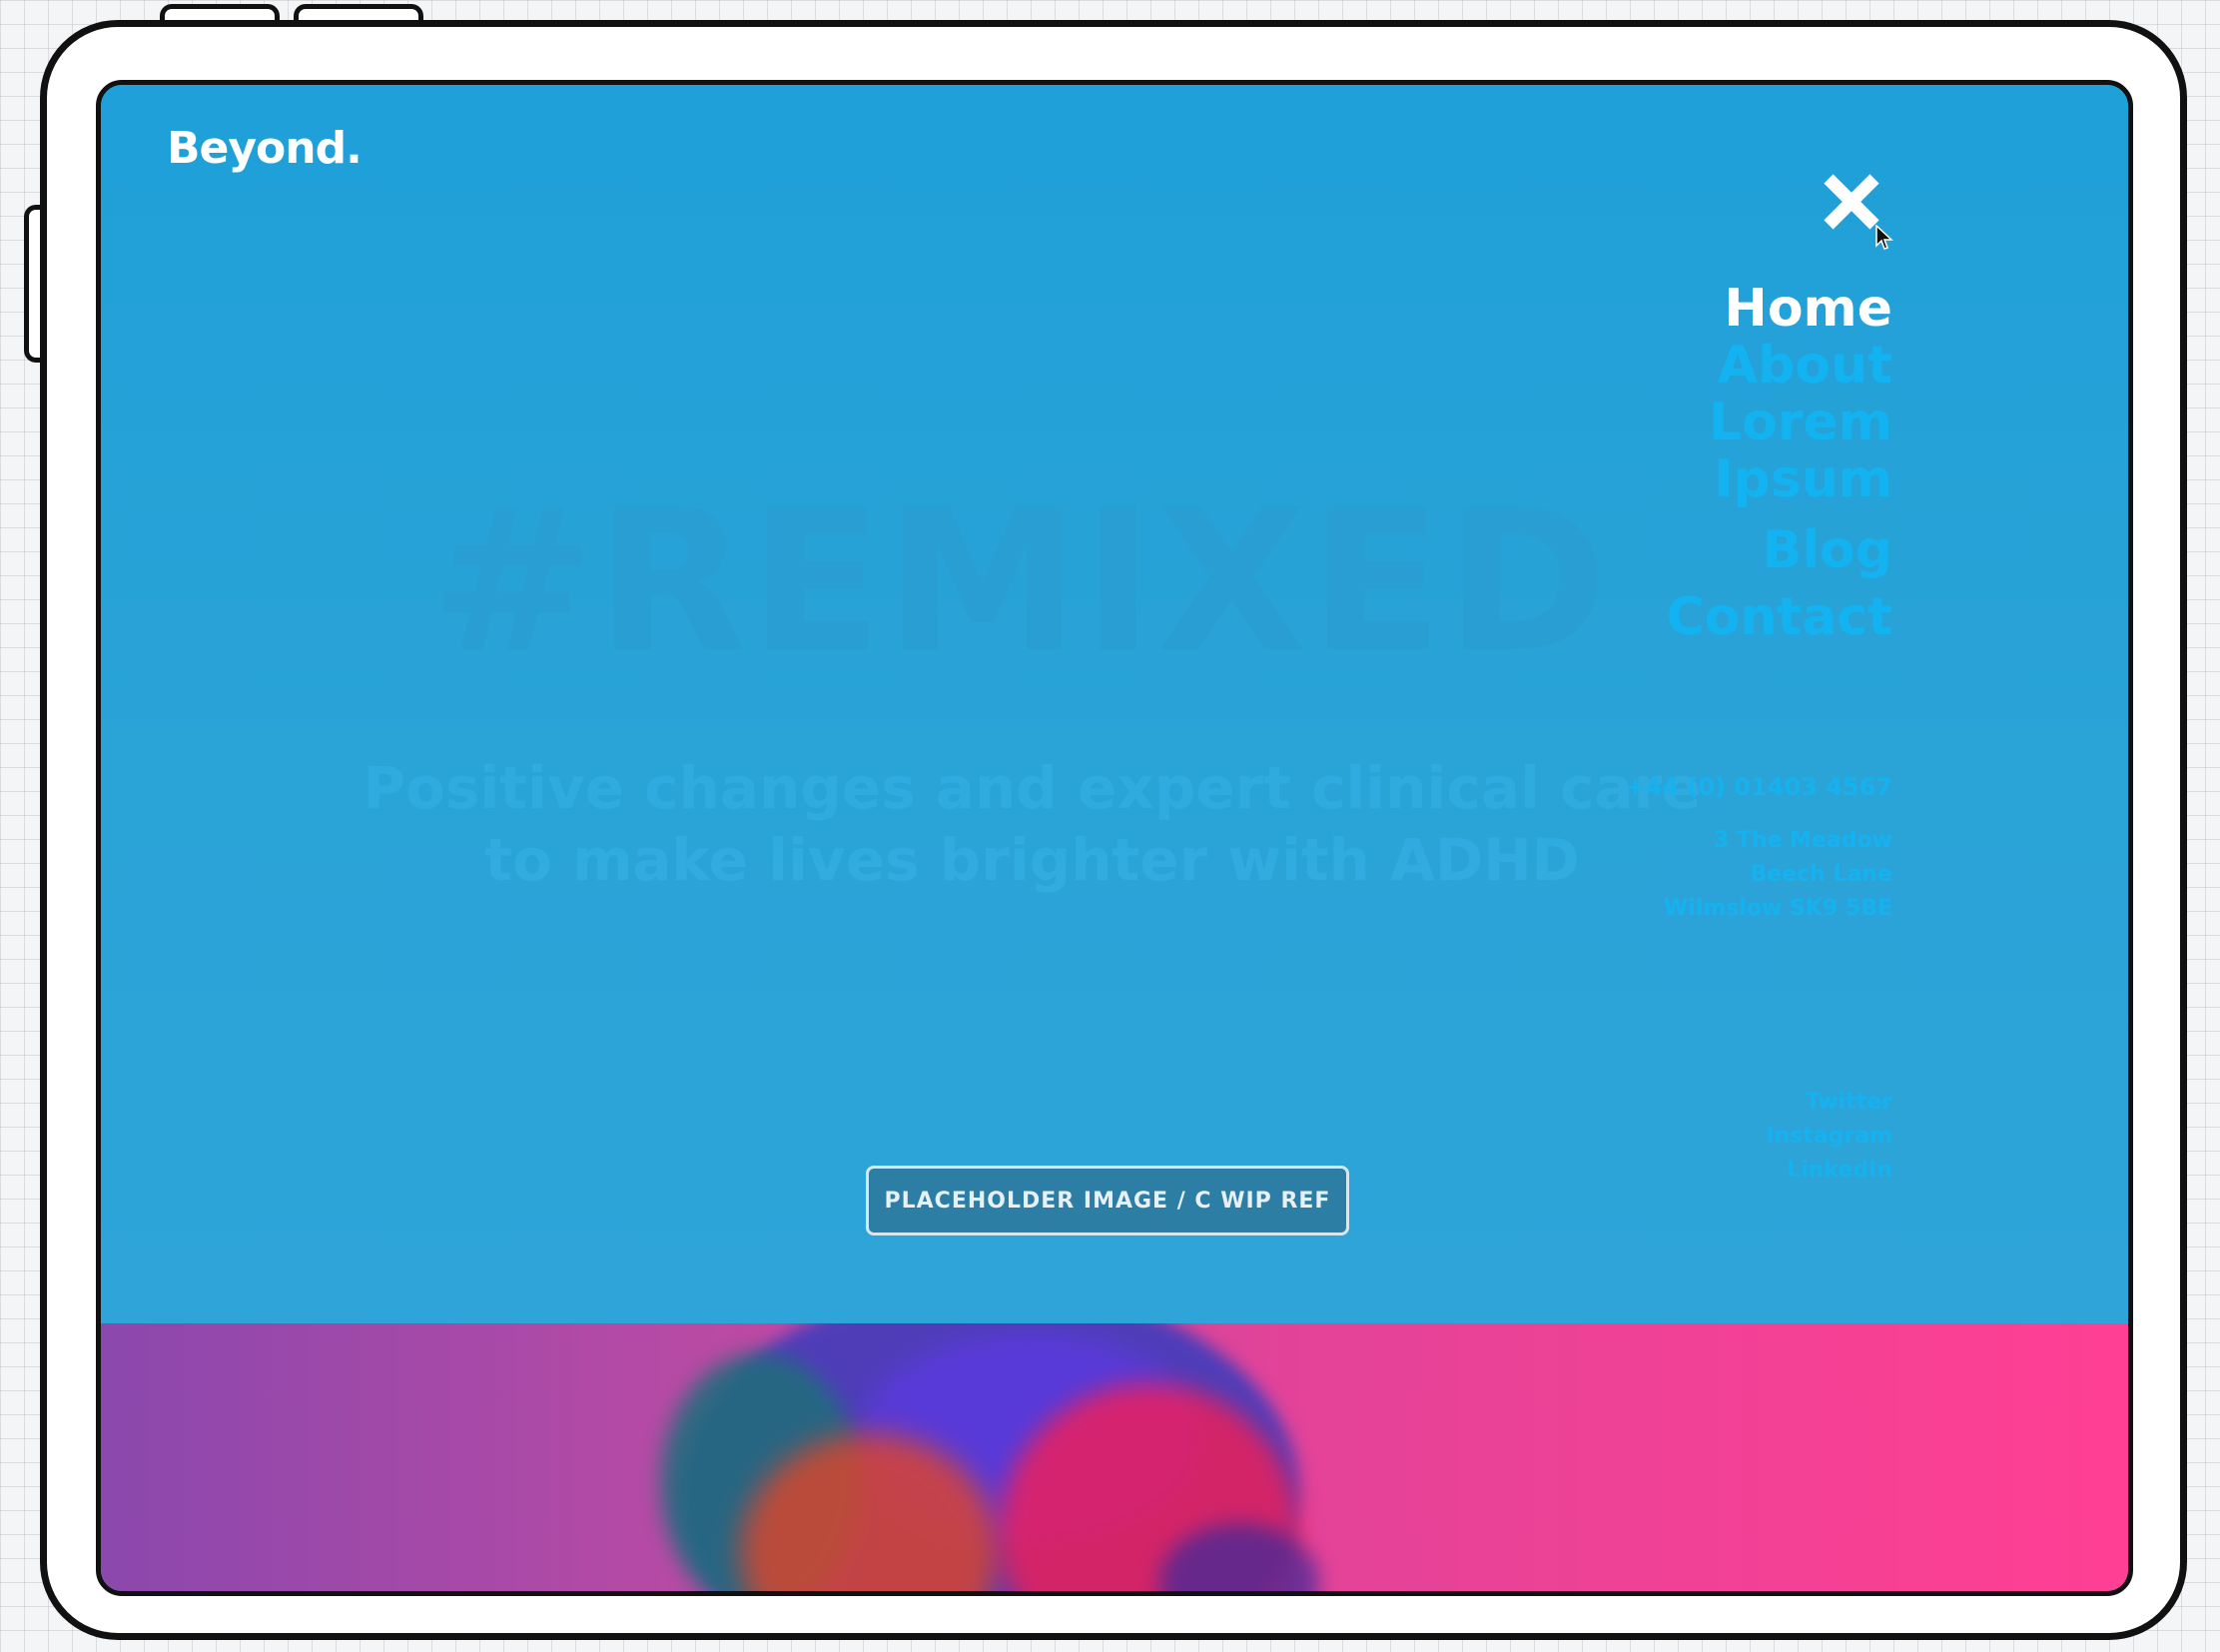 The image size is (2220, 1652). I want to click on address-line-1: 3 The Meadow, so click(1803, 840).